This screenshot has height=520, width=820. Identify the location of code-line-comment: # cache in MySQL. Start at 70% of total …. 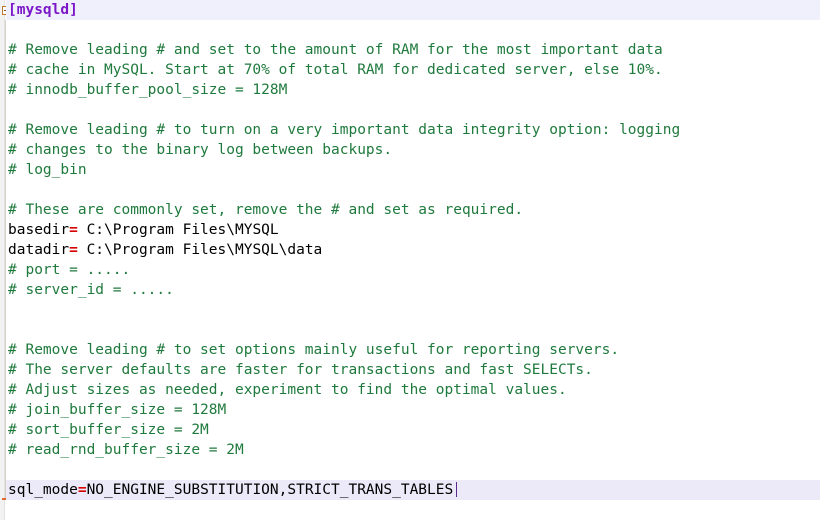
(413, 70).